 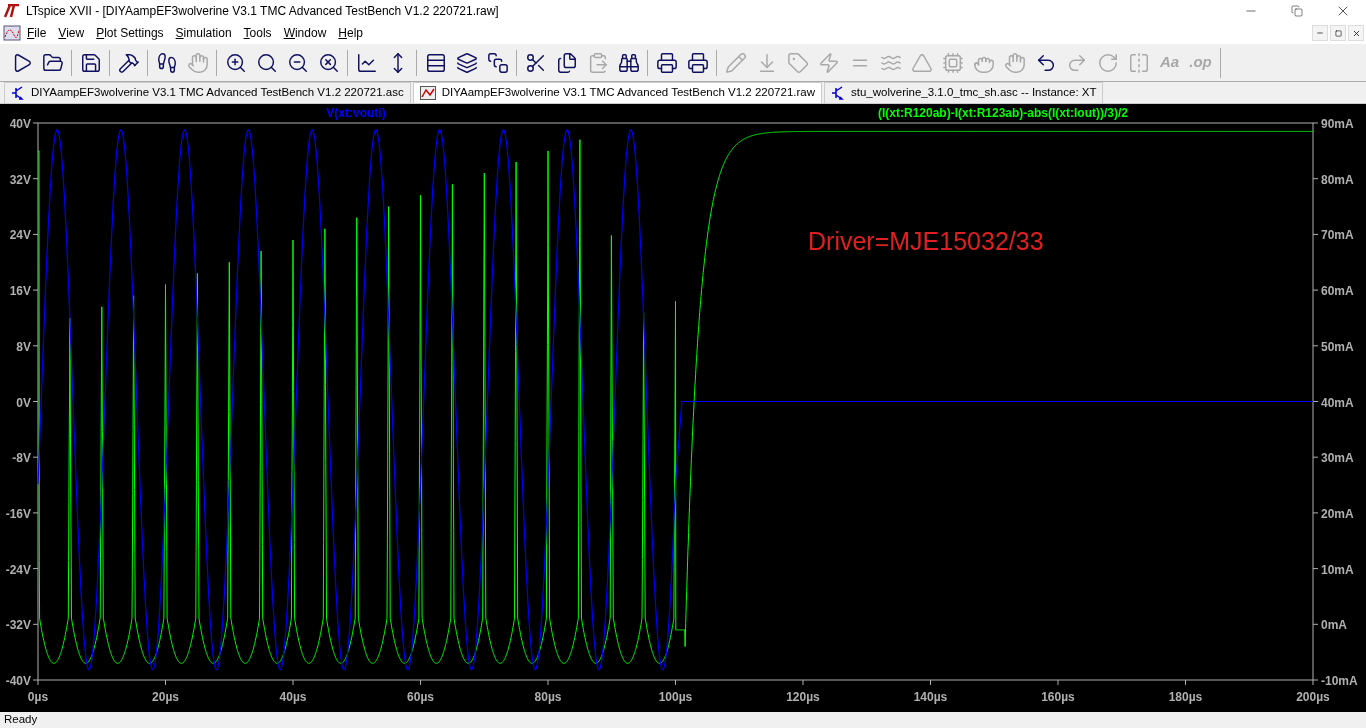 What do you see at coordinates (1058, 697) in the screenshot?
I see `axis-tick-label: 160µs` at bounding box center [1058, 697].